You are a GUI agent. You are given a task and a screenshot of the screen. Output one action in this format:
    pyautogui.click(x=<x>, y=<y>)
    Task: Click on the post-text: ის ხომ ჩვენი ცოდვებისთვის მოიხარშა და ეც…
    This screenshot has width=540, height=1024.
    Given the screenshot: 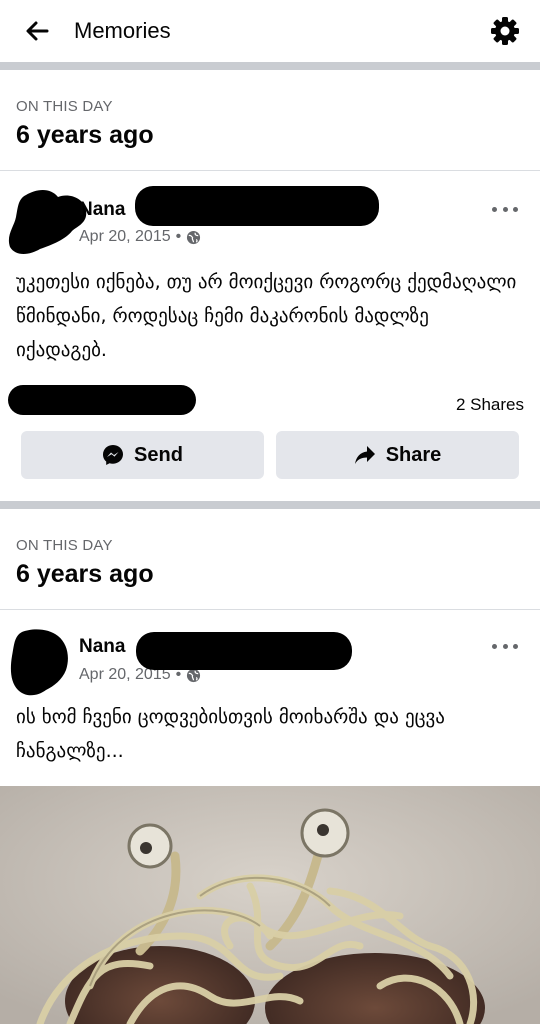 What is the action you would take?
    pyautogui.click(x=230, y=734)
    